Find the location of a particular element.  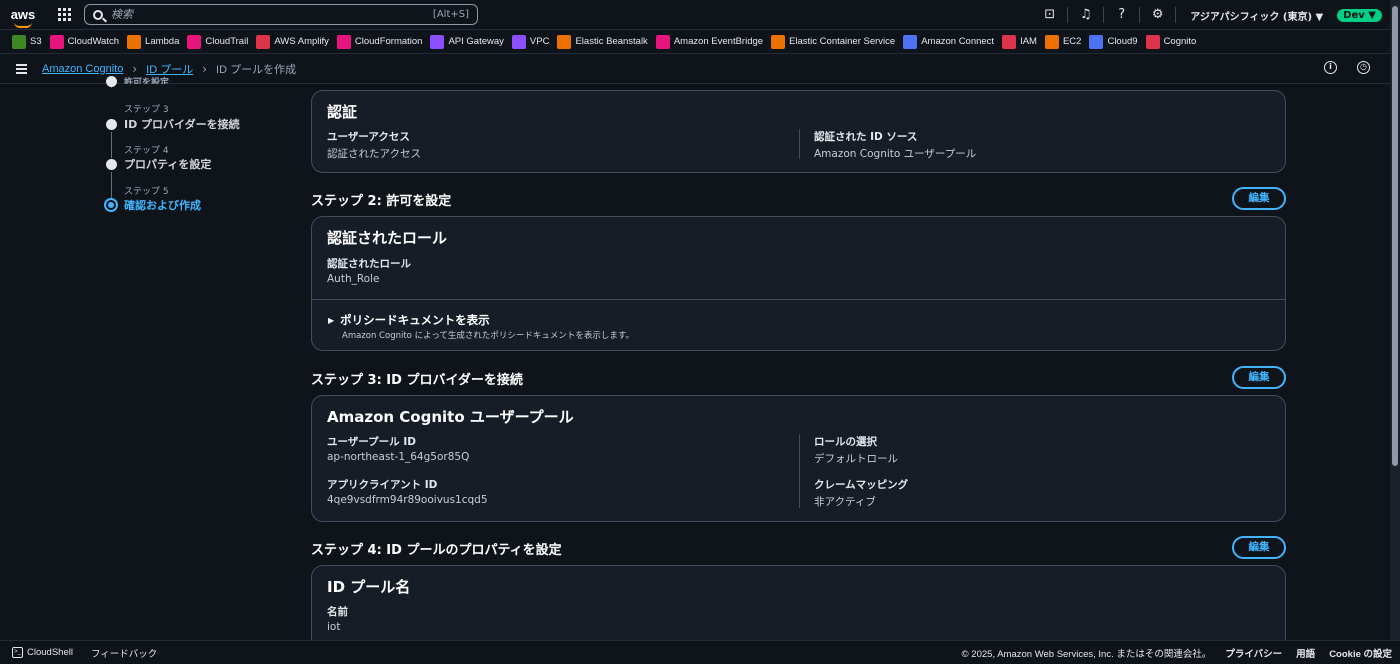

user-access-value: 認証されたアクセス is located at coordinates (374, 154).